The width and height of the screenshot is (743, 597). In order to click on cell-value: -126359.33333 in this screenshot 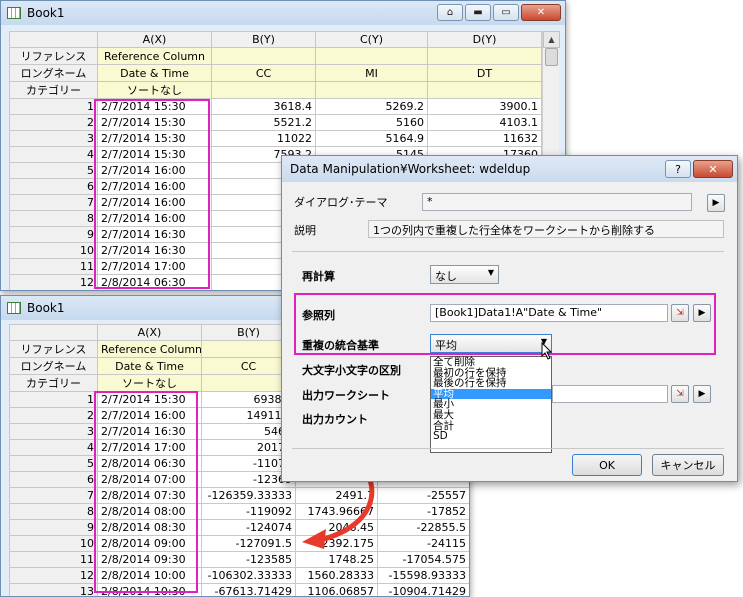, I will do `click(248, 495)`.